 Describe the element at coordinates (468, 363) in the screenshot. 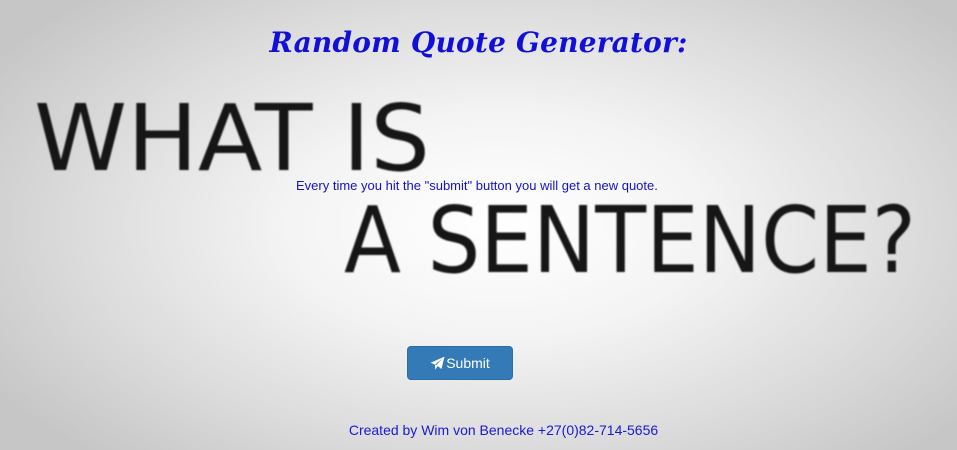

I see `submit-button-label: Submit` at that location.